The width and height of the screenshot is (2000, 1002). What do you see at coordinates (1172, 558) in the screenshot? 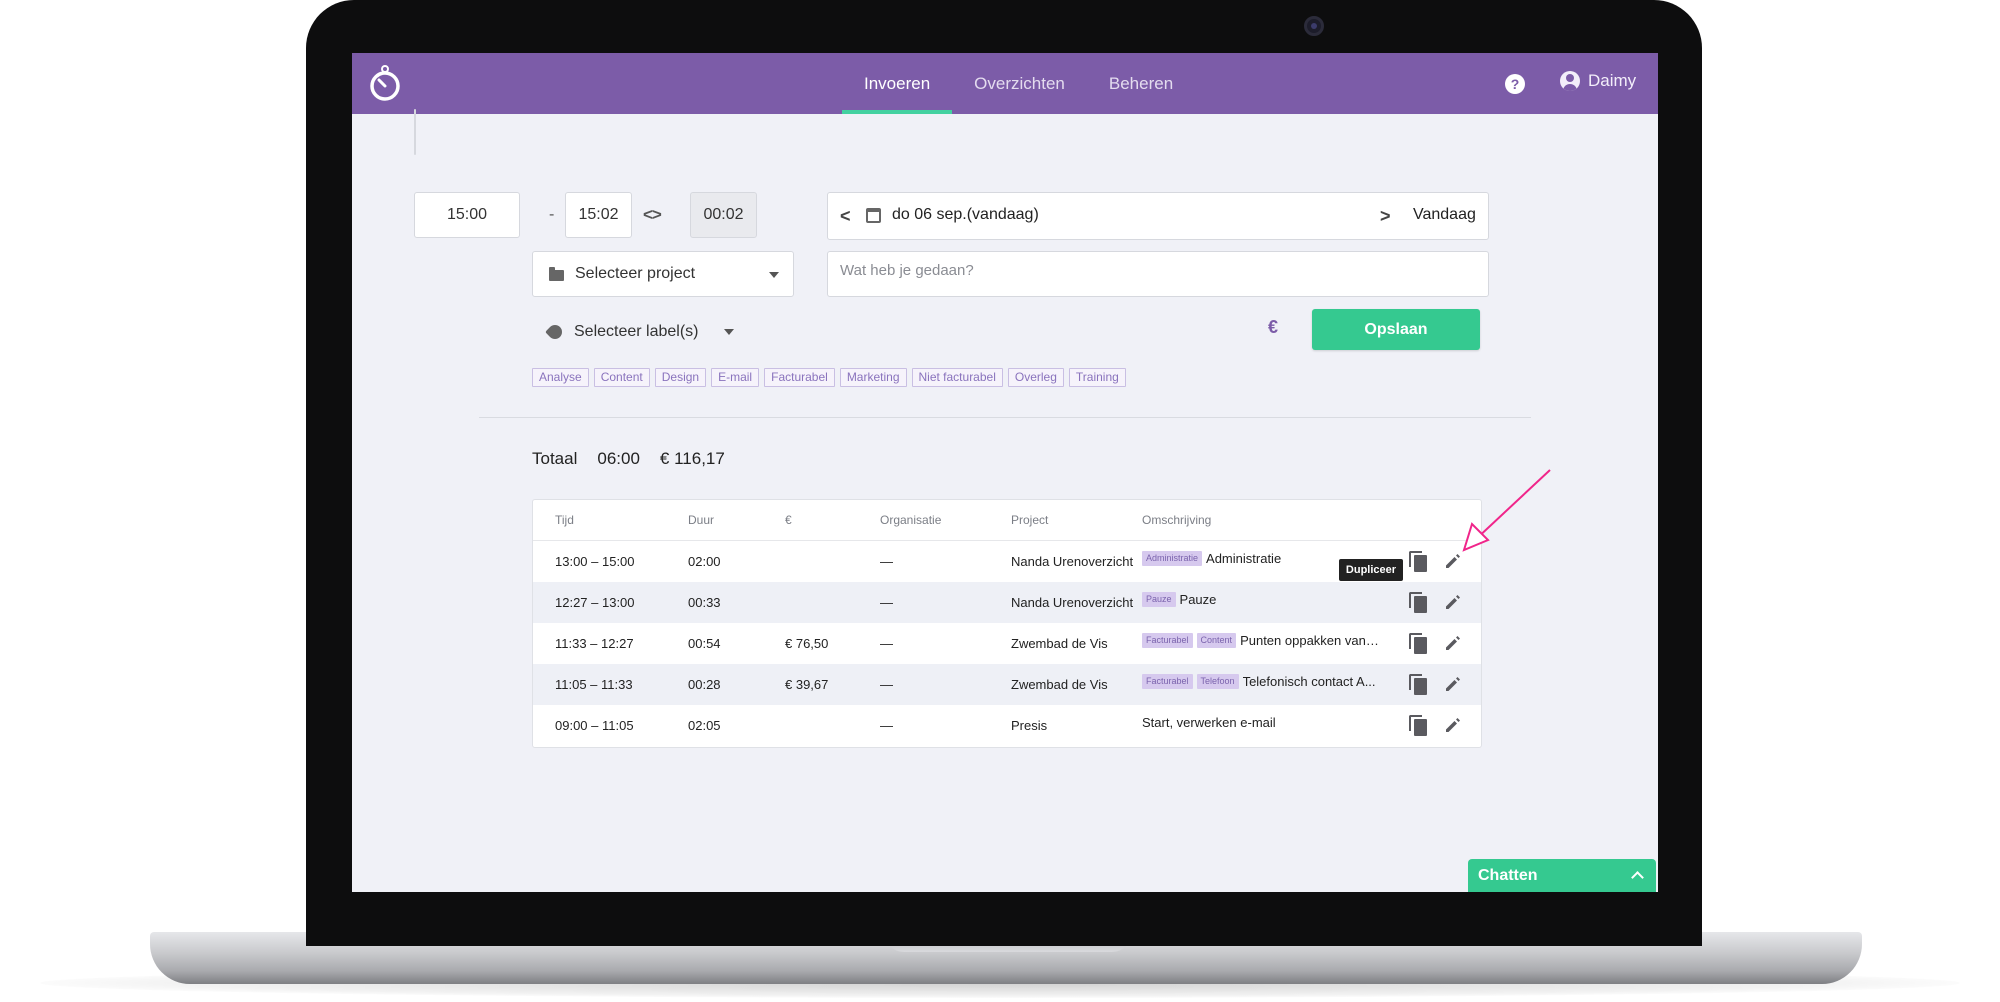
I see `entry-tag: Administratie` at bounding box center [1172, 558].